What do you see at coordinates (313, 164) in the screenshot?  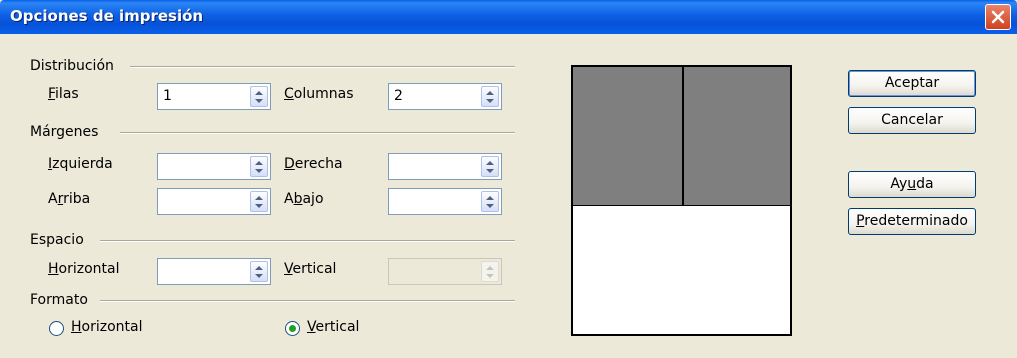 I see `derecha-label: Derecha` at bounding box center [313, 164].